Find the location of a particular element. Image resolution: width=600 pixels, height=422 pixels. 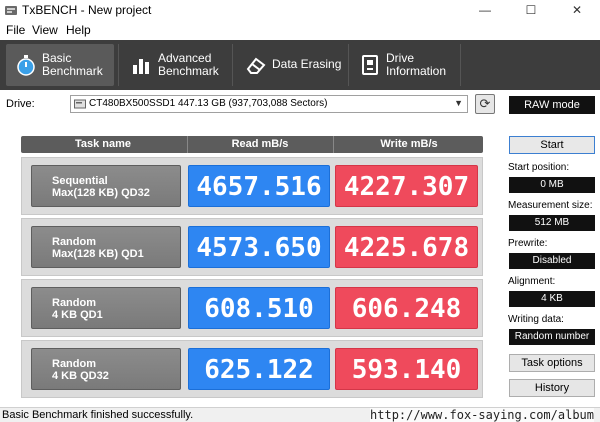

tab-advanced-label: Advanced Benchmark is located at coordinates (188, 64).